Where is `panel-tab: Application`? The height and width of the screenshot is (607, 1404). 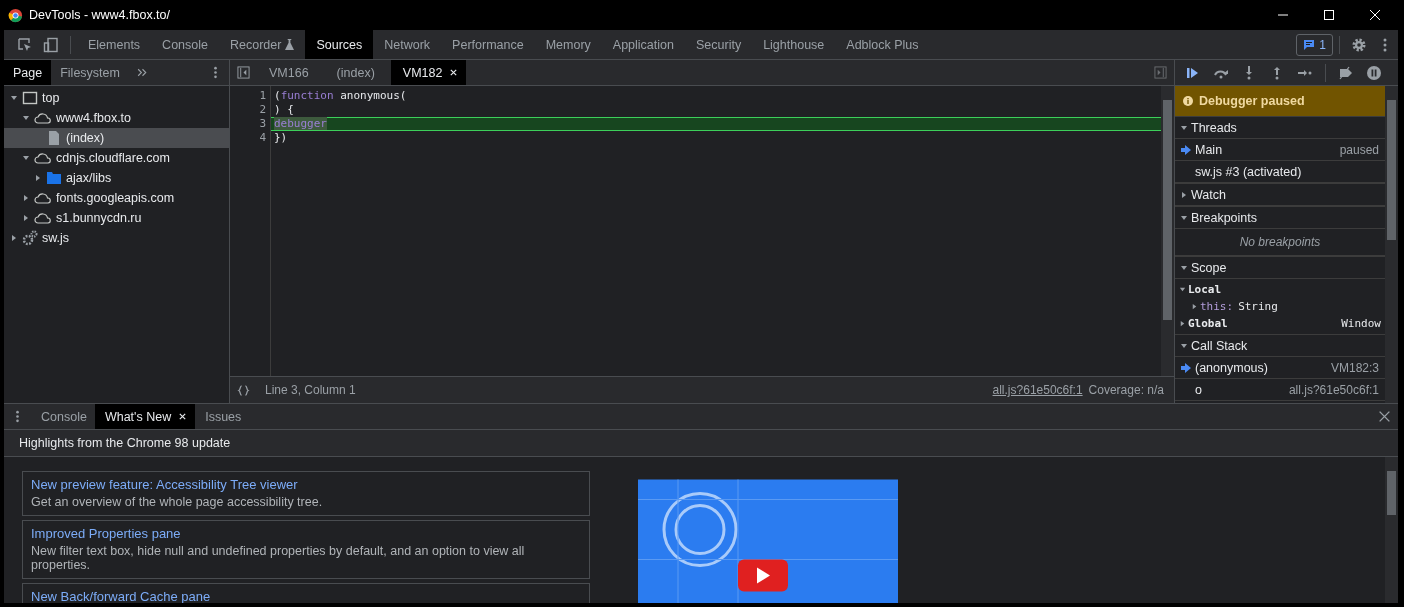
panel-tab: Application is located at coordinates (643, 44).